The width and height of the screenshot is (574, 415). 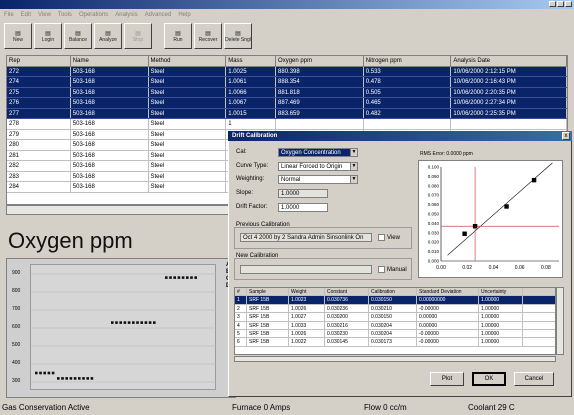 What do you see at coordinates (138, 36) in the screenshot?
I see `stop-button: ▤ Stop` at bounding box center [138, 36].